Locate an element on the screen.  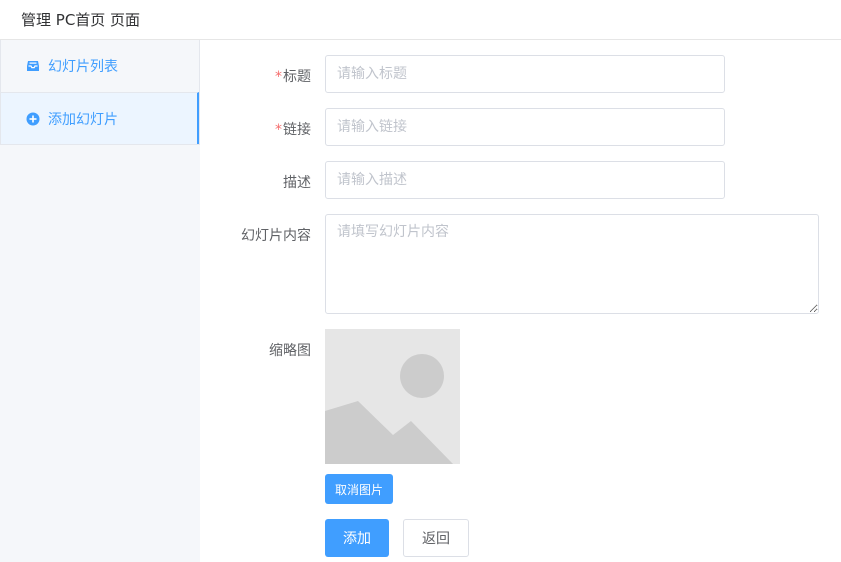
link-input is located at coordinates (525, 127).